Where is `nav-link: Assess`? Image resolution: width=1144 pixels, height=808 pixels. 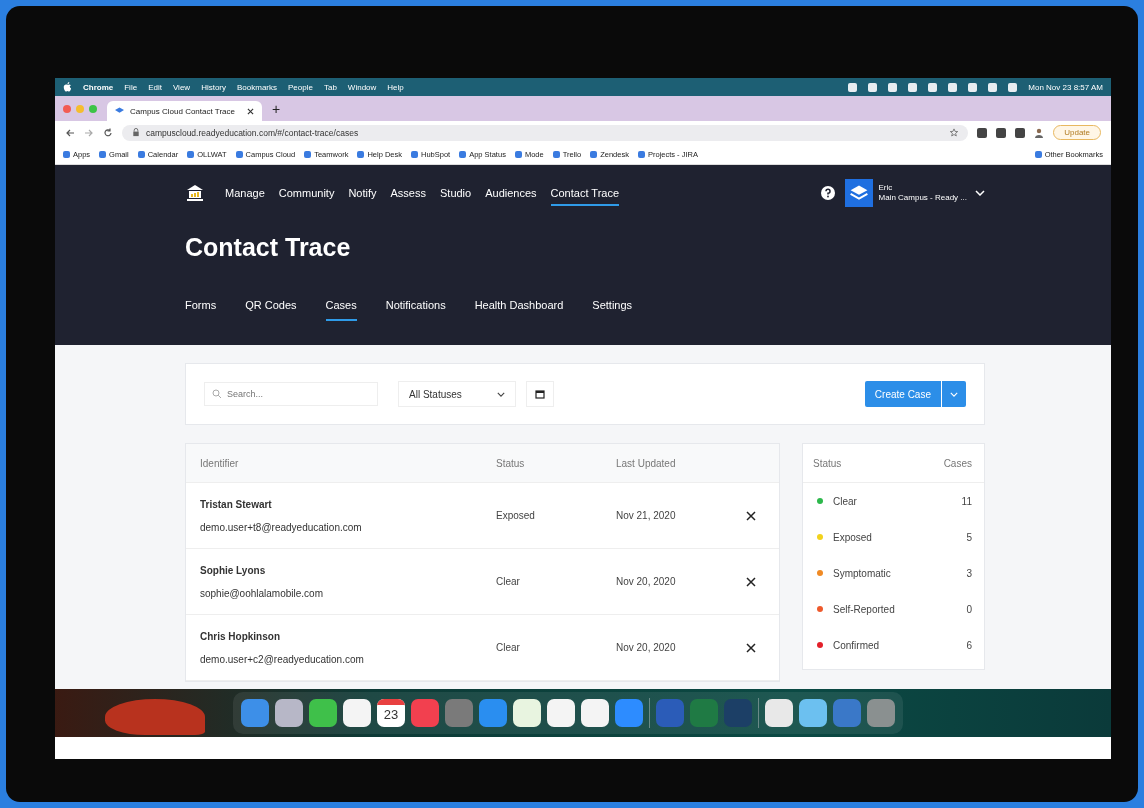
nav-link: Assess is located at coordinates (408, 193).